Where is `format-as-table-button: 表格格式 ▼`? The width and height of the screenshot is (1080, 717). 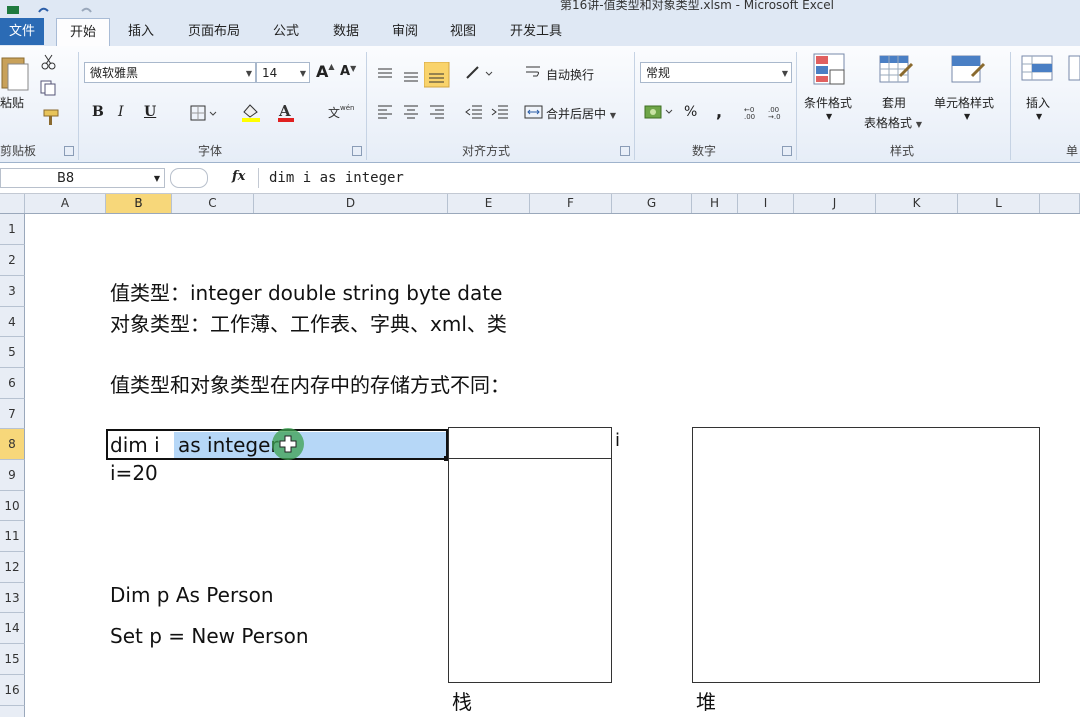
format-as-table-button: 表格格式 ▼ is located at coordinates (893, 122).